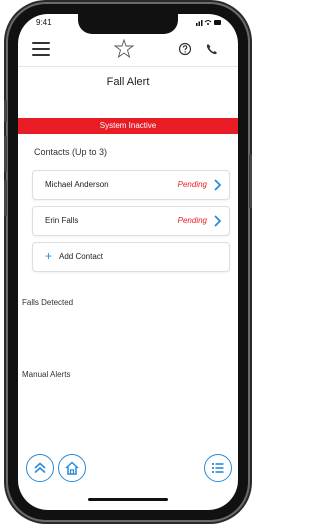 The height and width of the screenshot is (525, 320). What do you see at coordinates (62, 220) in the screenshot?
I see `contact-name: Erin Falls` at bounding box center [62, 220].